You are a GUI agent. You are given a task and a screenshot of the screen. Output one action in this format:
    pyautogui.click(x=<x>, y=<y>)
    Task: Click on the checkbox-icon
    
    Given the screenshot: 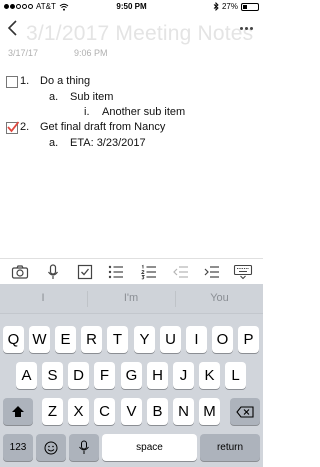 What is the action you would take?
    pyautogui.click(x=85, y=272)
    